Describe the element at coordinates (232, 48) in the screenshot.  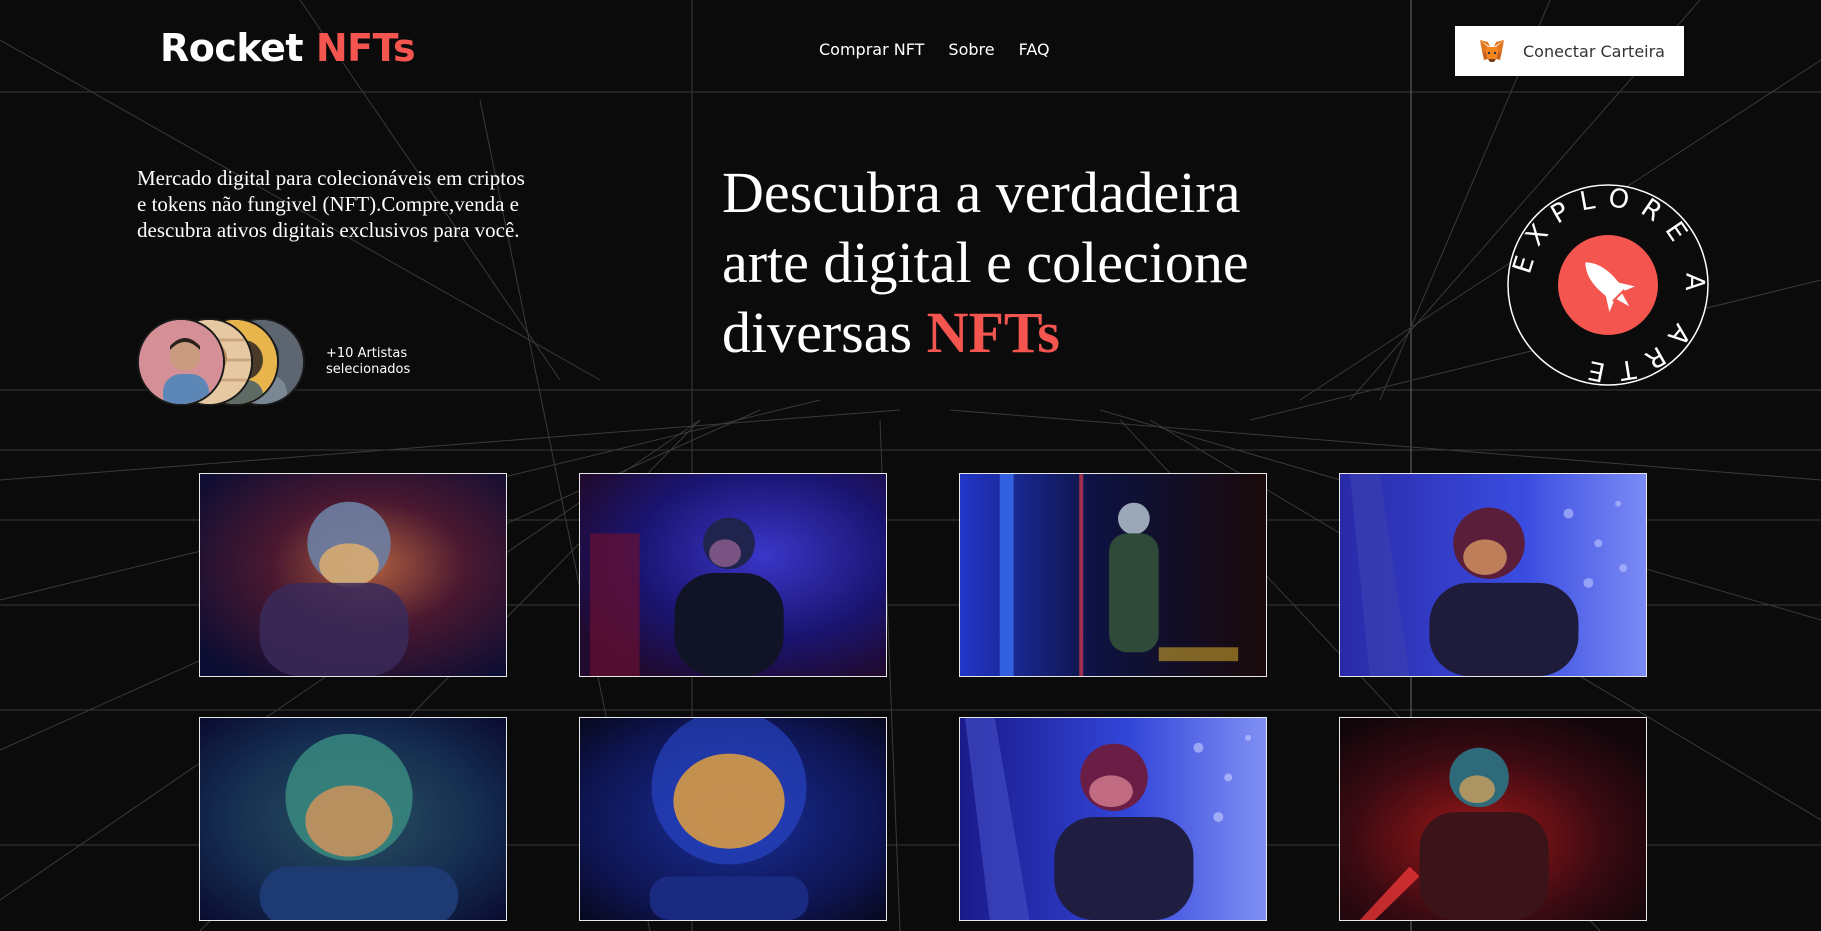
I see `brand-name: Rocket` at that location.